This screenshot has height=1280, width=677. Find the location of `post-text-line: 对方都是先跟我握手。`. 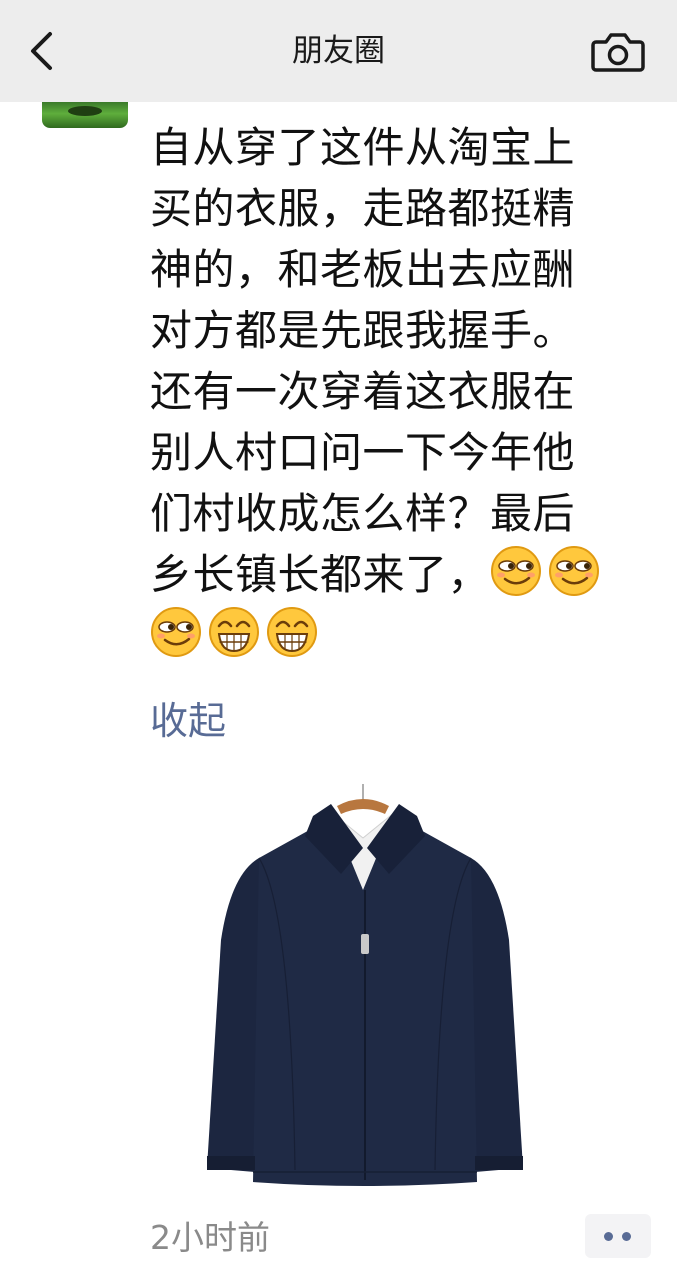

post-text-line: 对方都是先跟我握手。 is located at coordinates (363, 330).